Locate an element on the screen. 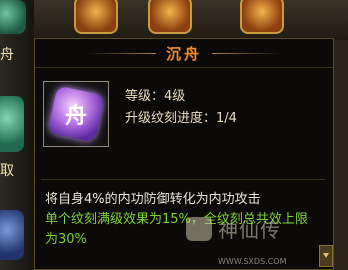  side-label: 舟 is located at coordinates (7, 55).